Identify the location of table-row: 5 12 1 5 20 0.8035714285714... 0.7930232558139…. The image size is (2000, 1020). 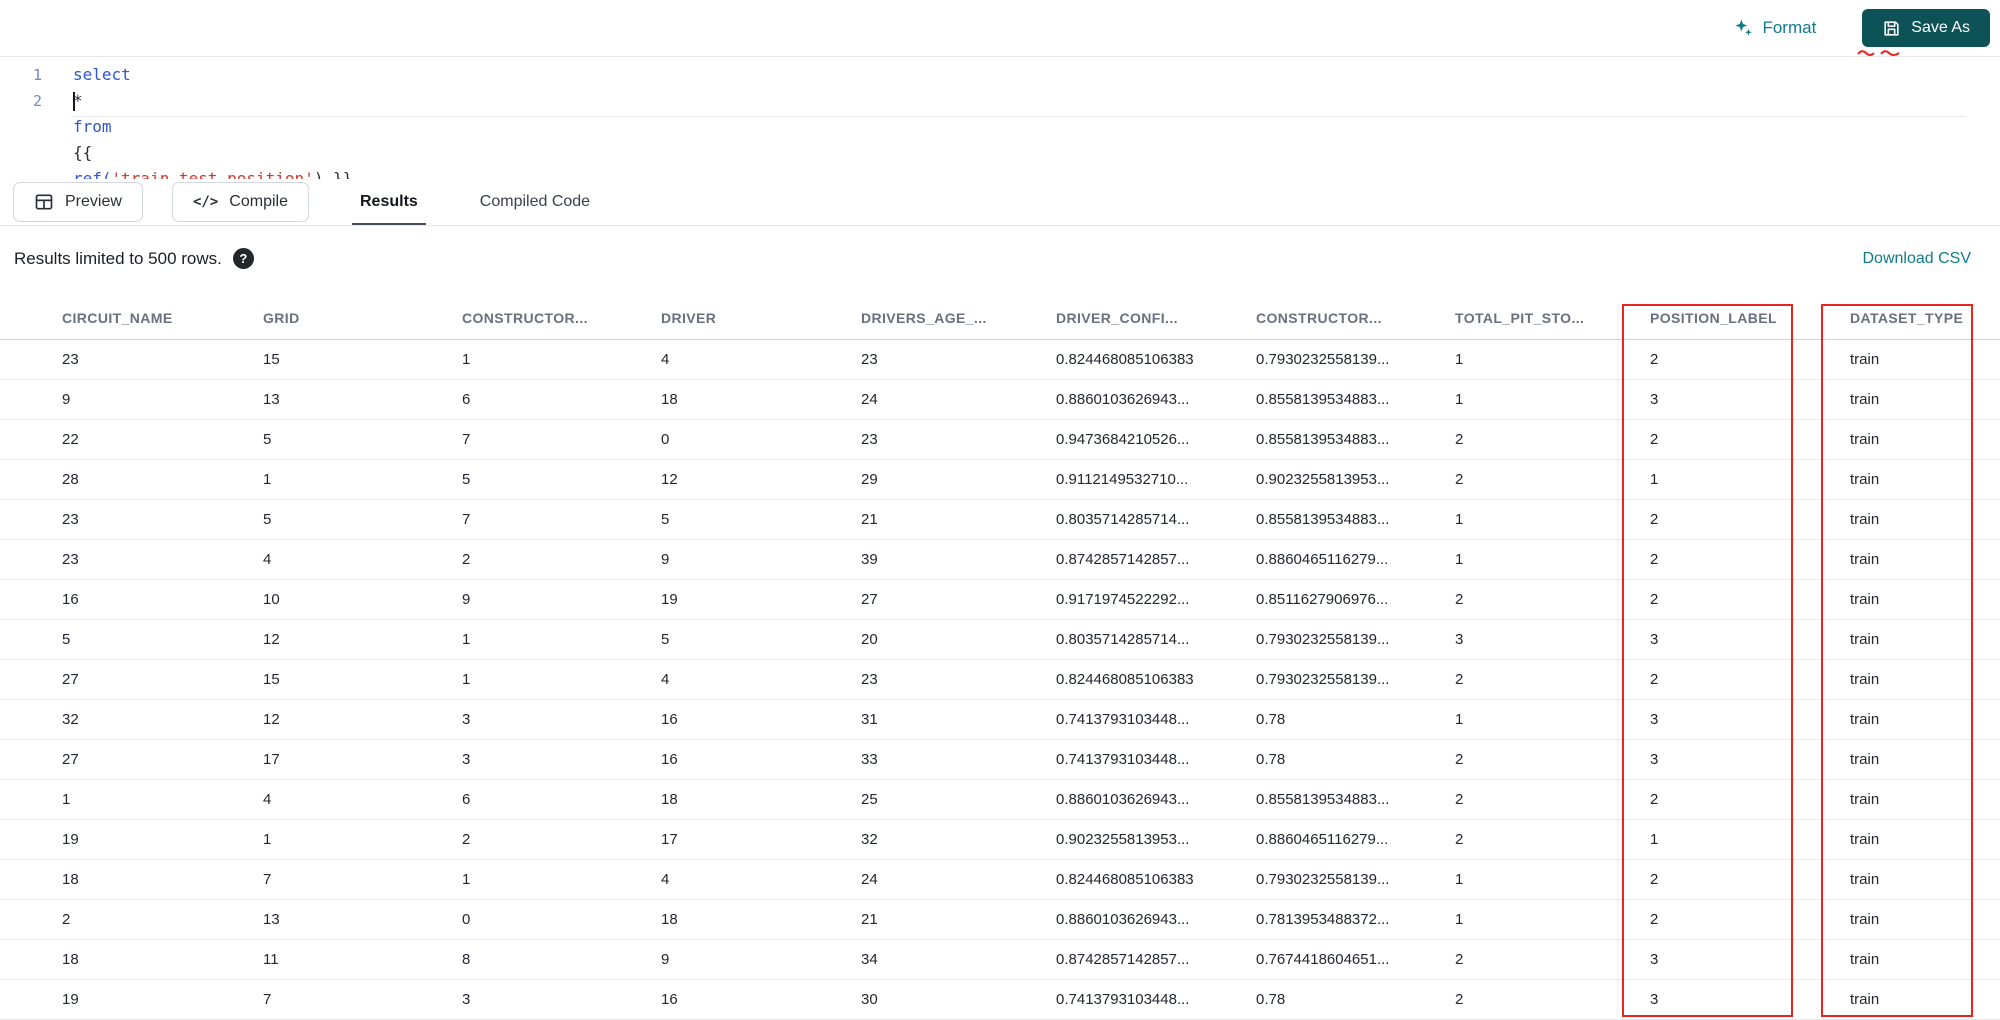
(1000, 640).